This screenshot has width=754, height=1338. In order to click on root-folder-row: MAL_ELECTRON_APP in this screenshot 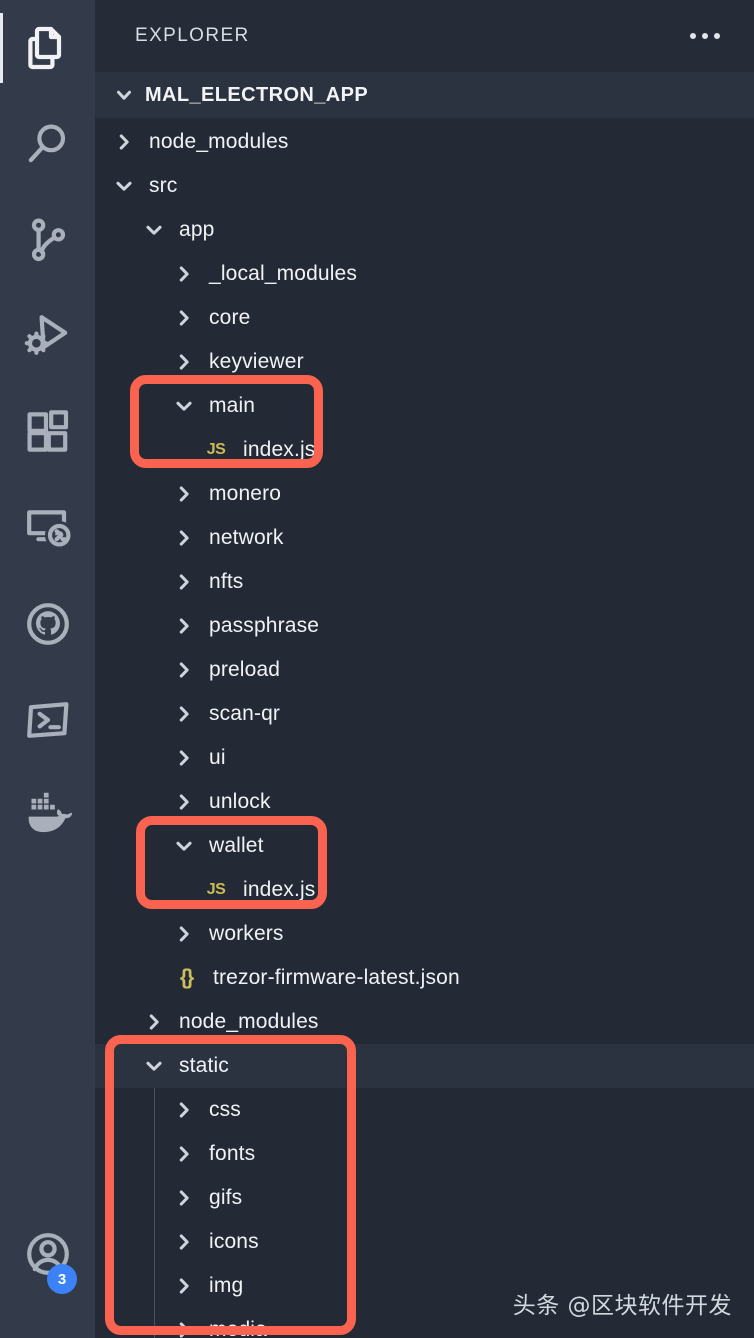, I will do `click(424, 95)`.